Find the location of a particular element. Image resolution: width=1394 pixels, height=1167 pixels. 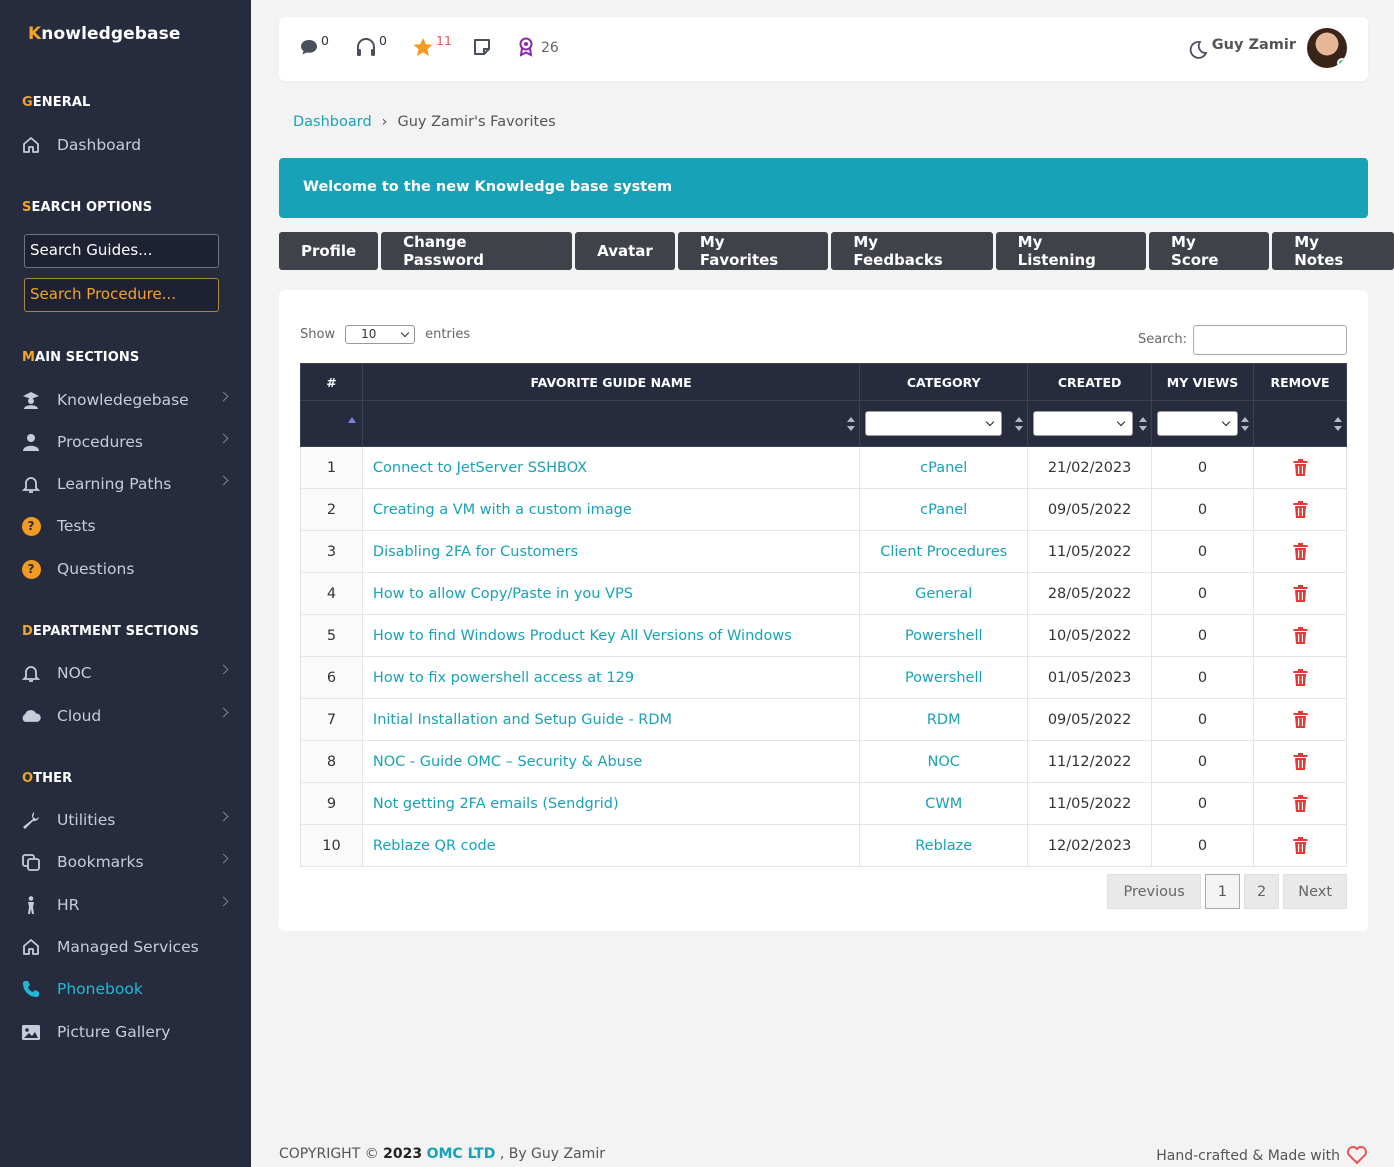

footer-company-link: OMC LTD is located at coordinates (461, 1154).